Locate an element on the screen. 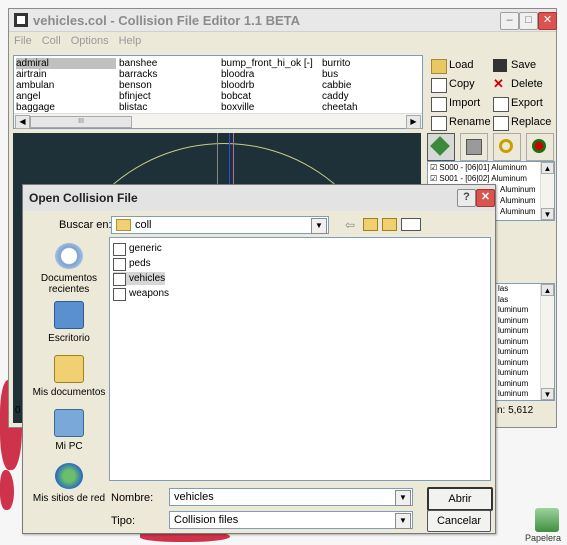 This screenshot has height=545, width=567. view-sphere-button is located at coordinates (507, 147).